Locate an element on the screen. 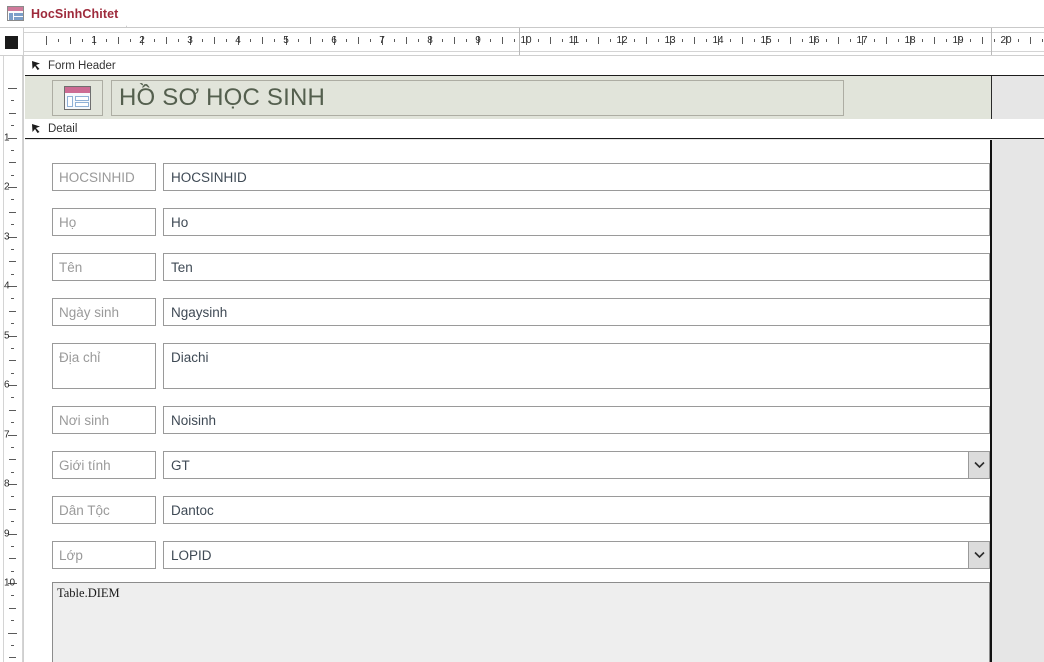  field-textbox-5: Noisinh is located at coordinates (576, 420).